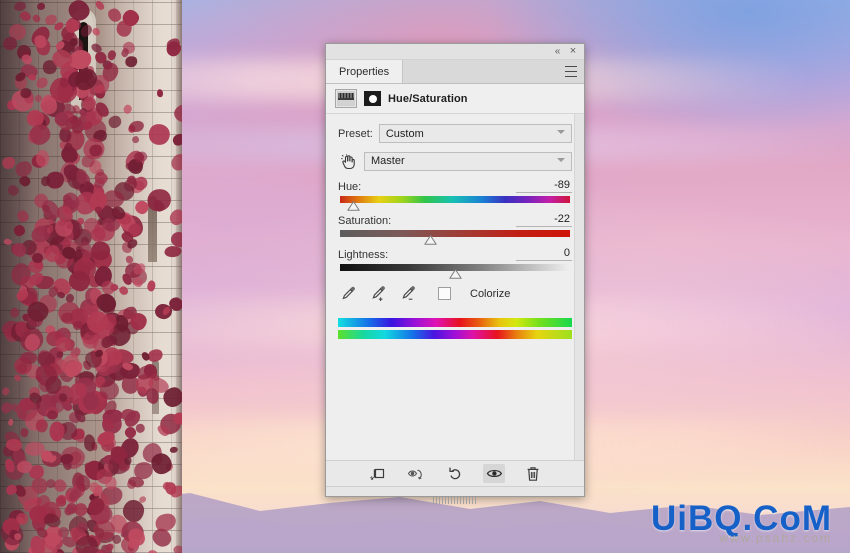 This screenshot has width=850, height=553. What do you see at coordinates (348, 161) in the screenshot?
I see `hand-pointer-icon` at bounding box center [348, 161].